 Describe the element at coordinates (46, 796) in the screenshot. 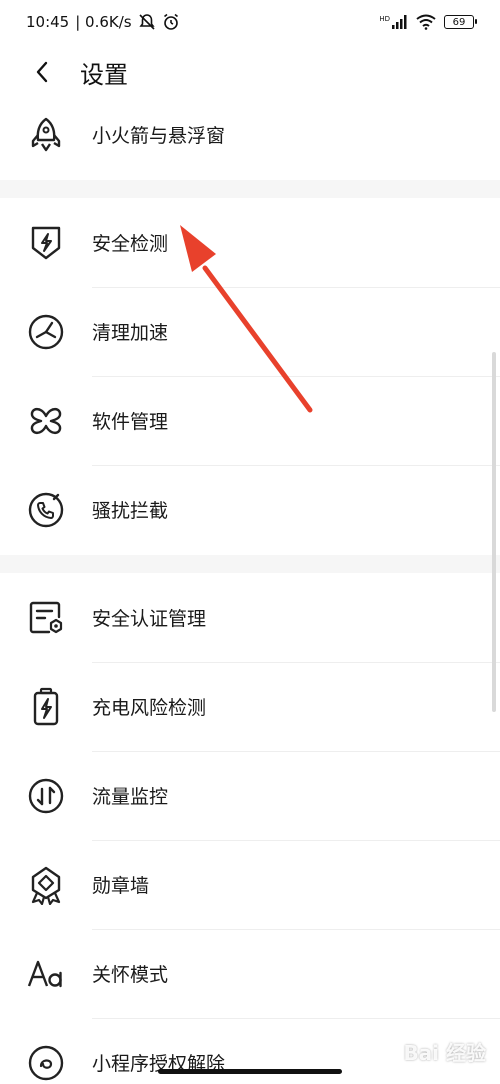

I see `traffic-icon` at that location.